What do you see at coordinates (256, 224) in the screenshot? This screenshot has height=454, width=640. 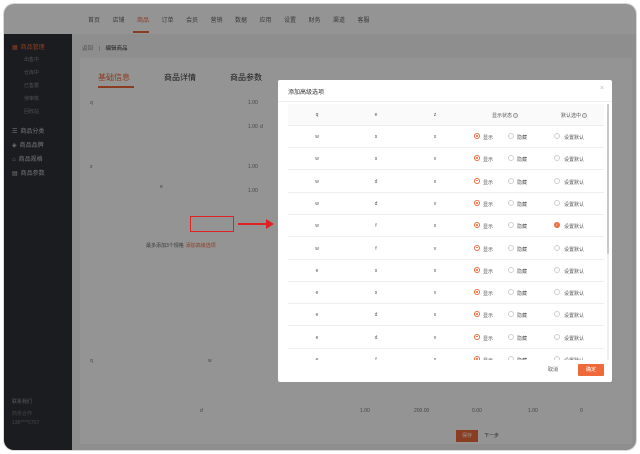 I see `annotation-arrow-icon` at bounding box center [256, 224].